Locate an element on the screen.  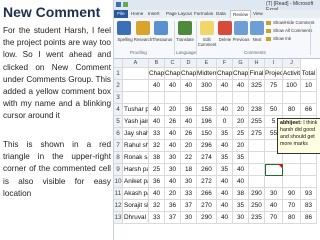
row-header: 7 is located at coordinates (118, 146).